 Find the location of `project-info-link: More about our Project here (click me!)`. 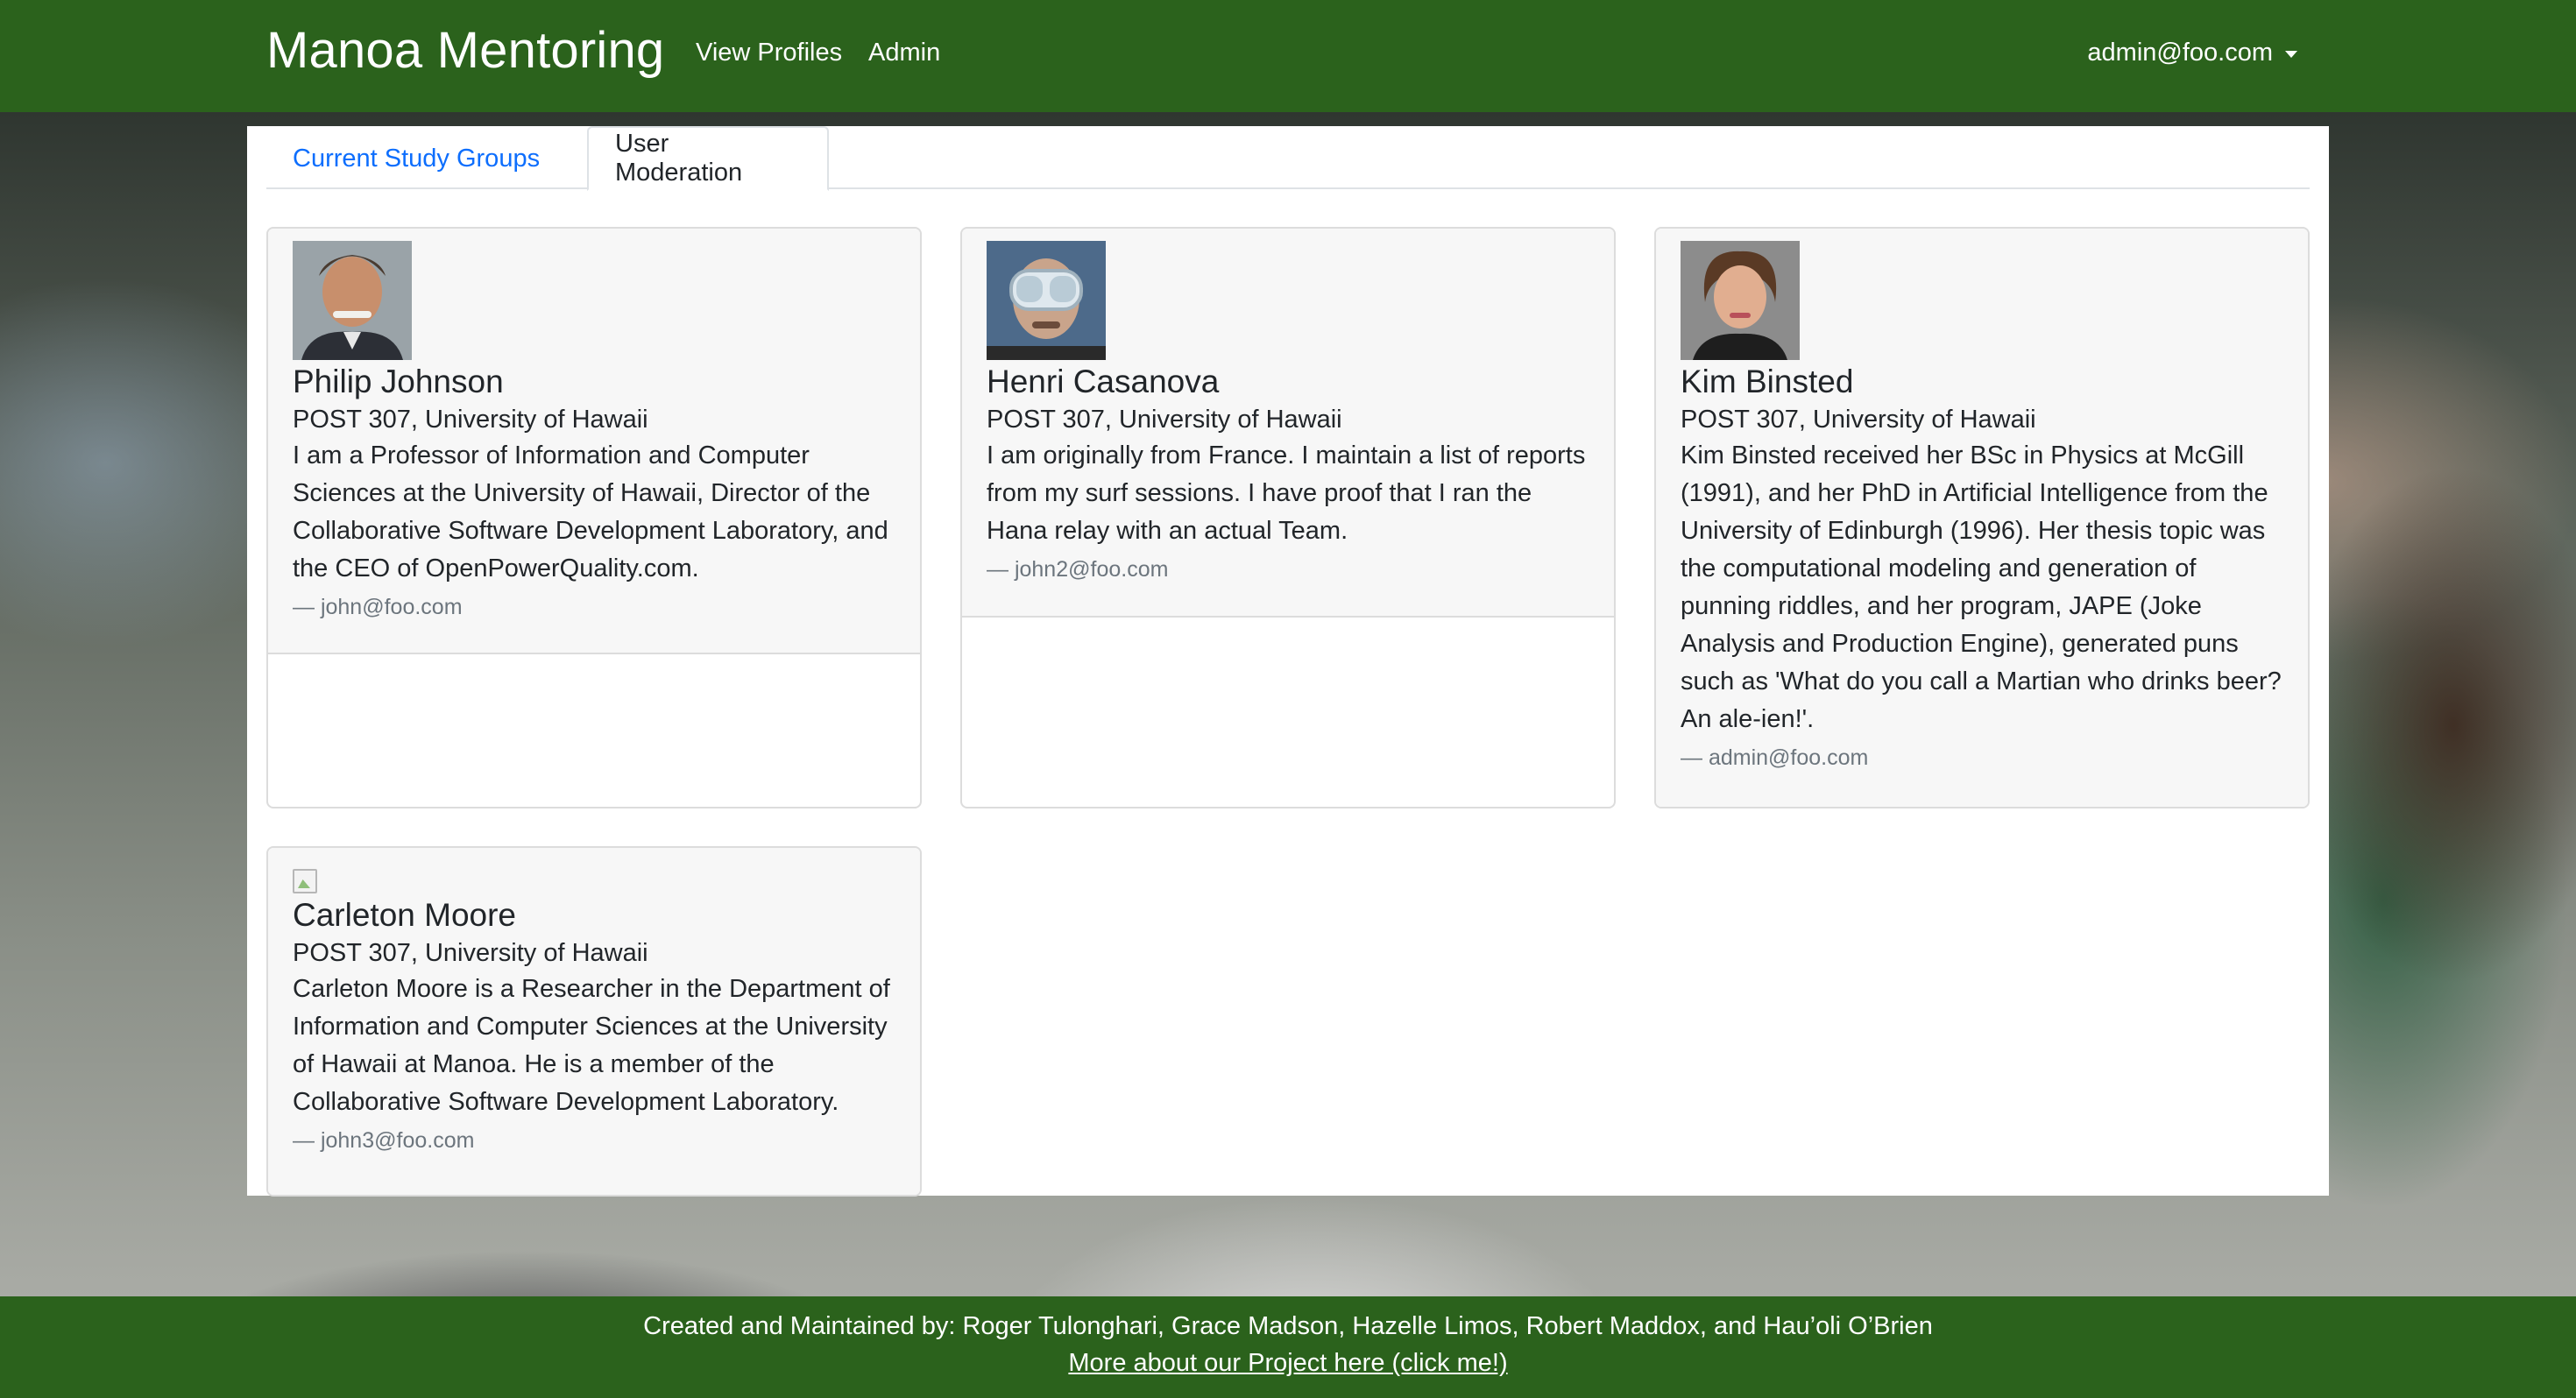

project-info-link: More about our Project here (click me!) is located at coordinates (1288, 1363).